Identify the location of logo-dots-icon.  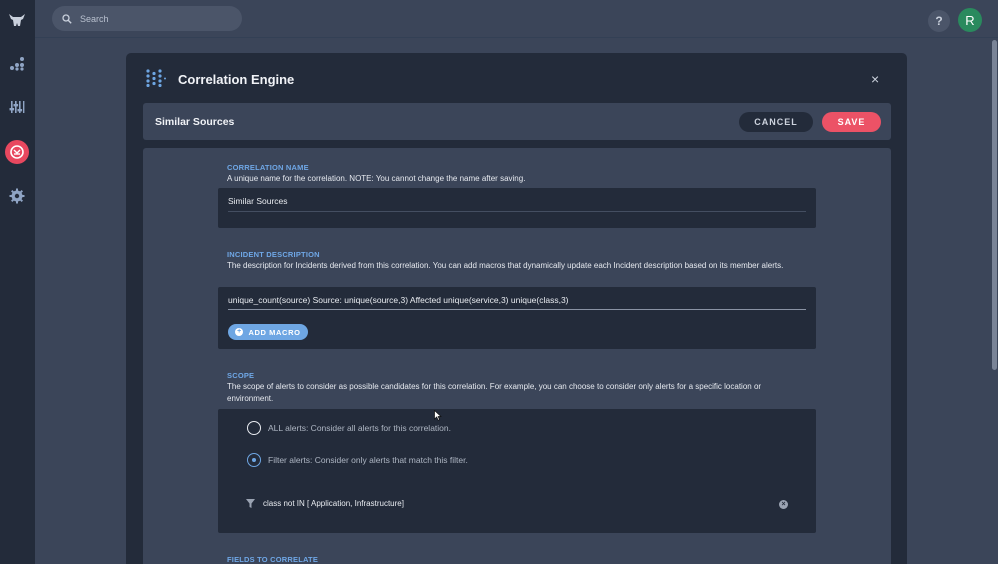
(156, 78).